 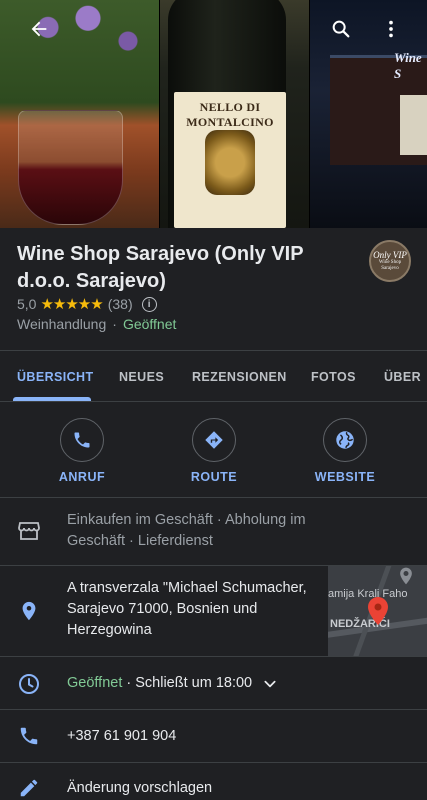 I want to click on category-label: Weinhandlung, so click(x=62, y=324).